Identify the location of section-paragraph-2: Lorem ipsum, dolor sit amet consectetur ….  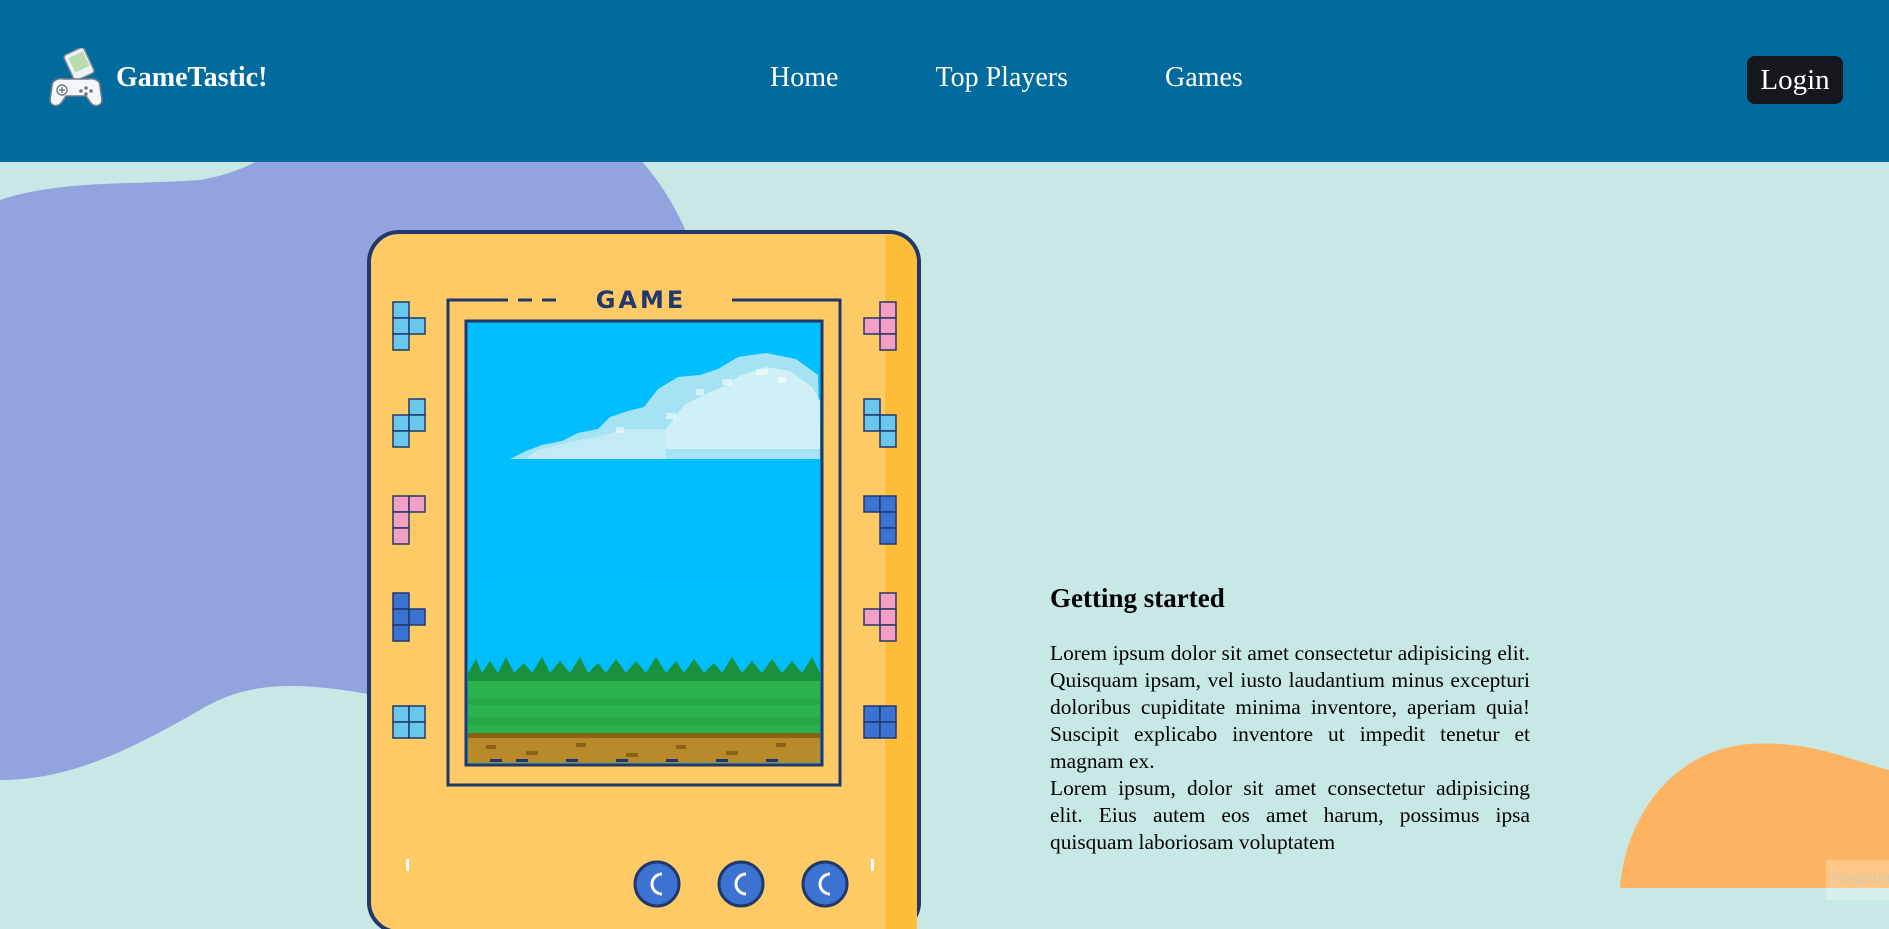
(1290, 815).